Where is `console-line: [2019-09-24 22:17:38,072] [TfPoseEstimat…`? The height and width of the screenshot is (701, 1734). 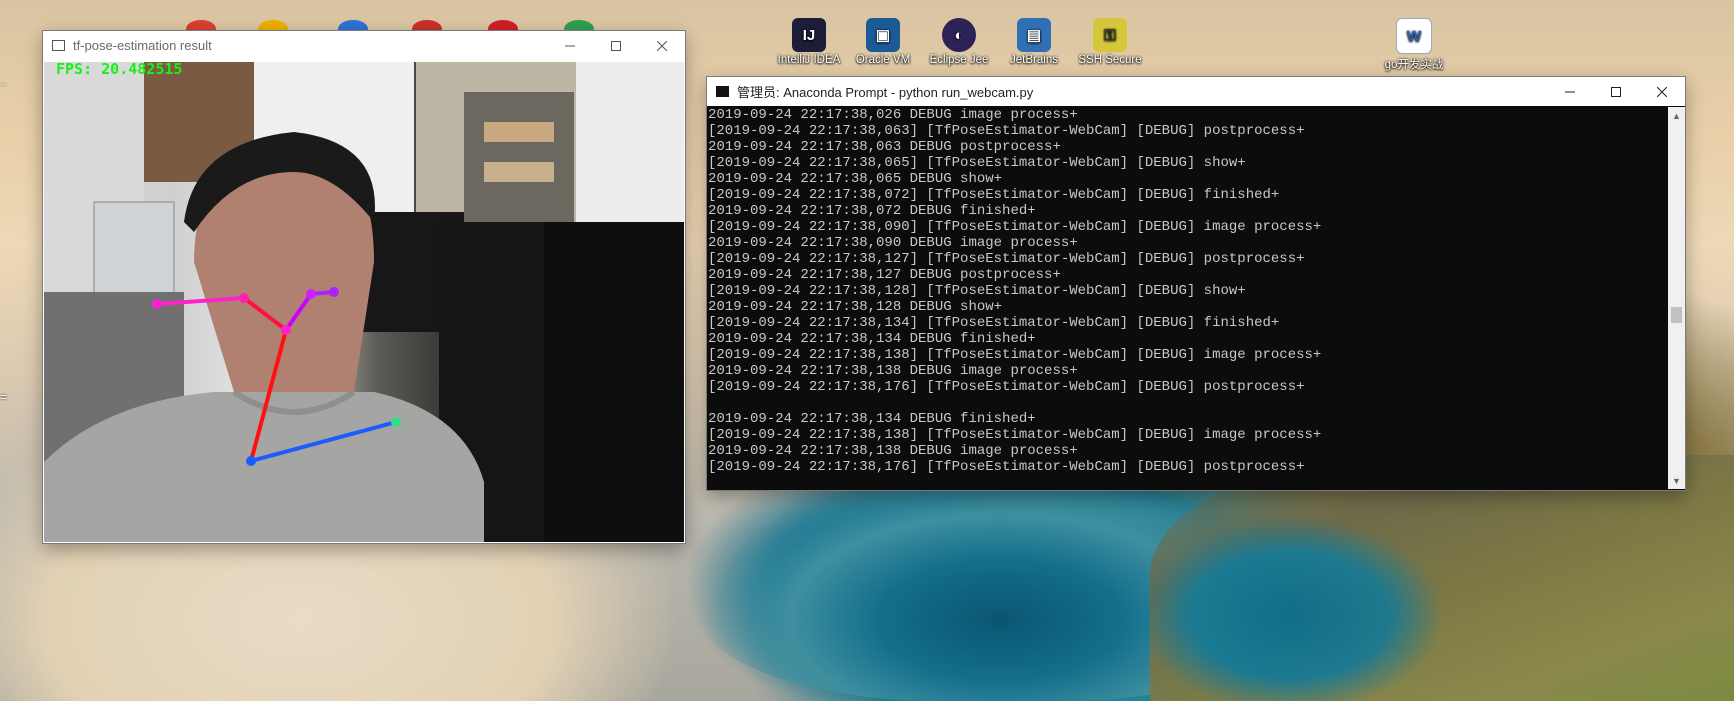
console-line: [2019-09-24 22:17:38,072] [TfPoseEstimat… is located at coordinates (994, 195).